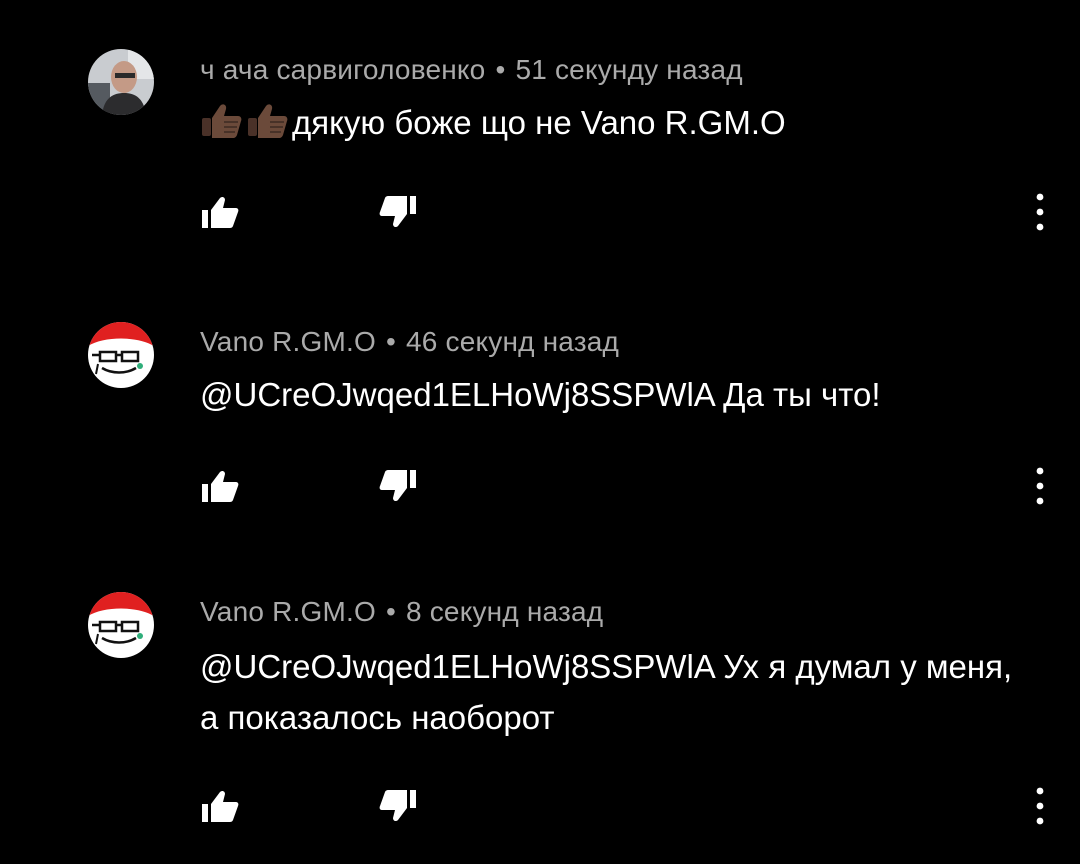  What do you see at coordinates (401, 612) in the screenshot?
I see `comment-meta: Vano R.GM.O • 8 секунд назад` at bounding box center [401, 612].